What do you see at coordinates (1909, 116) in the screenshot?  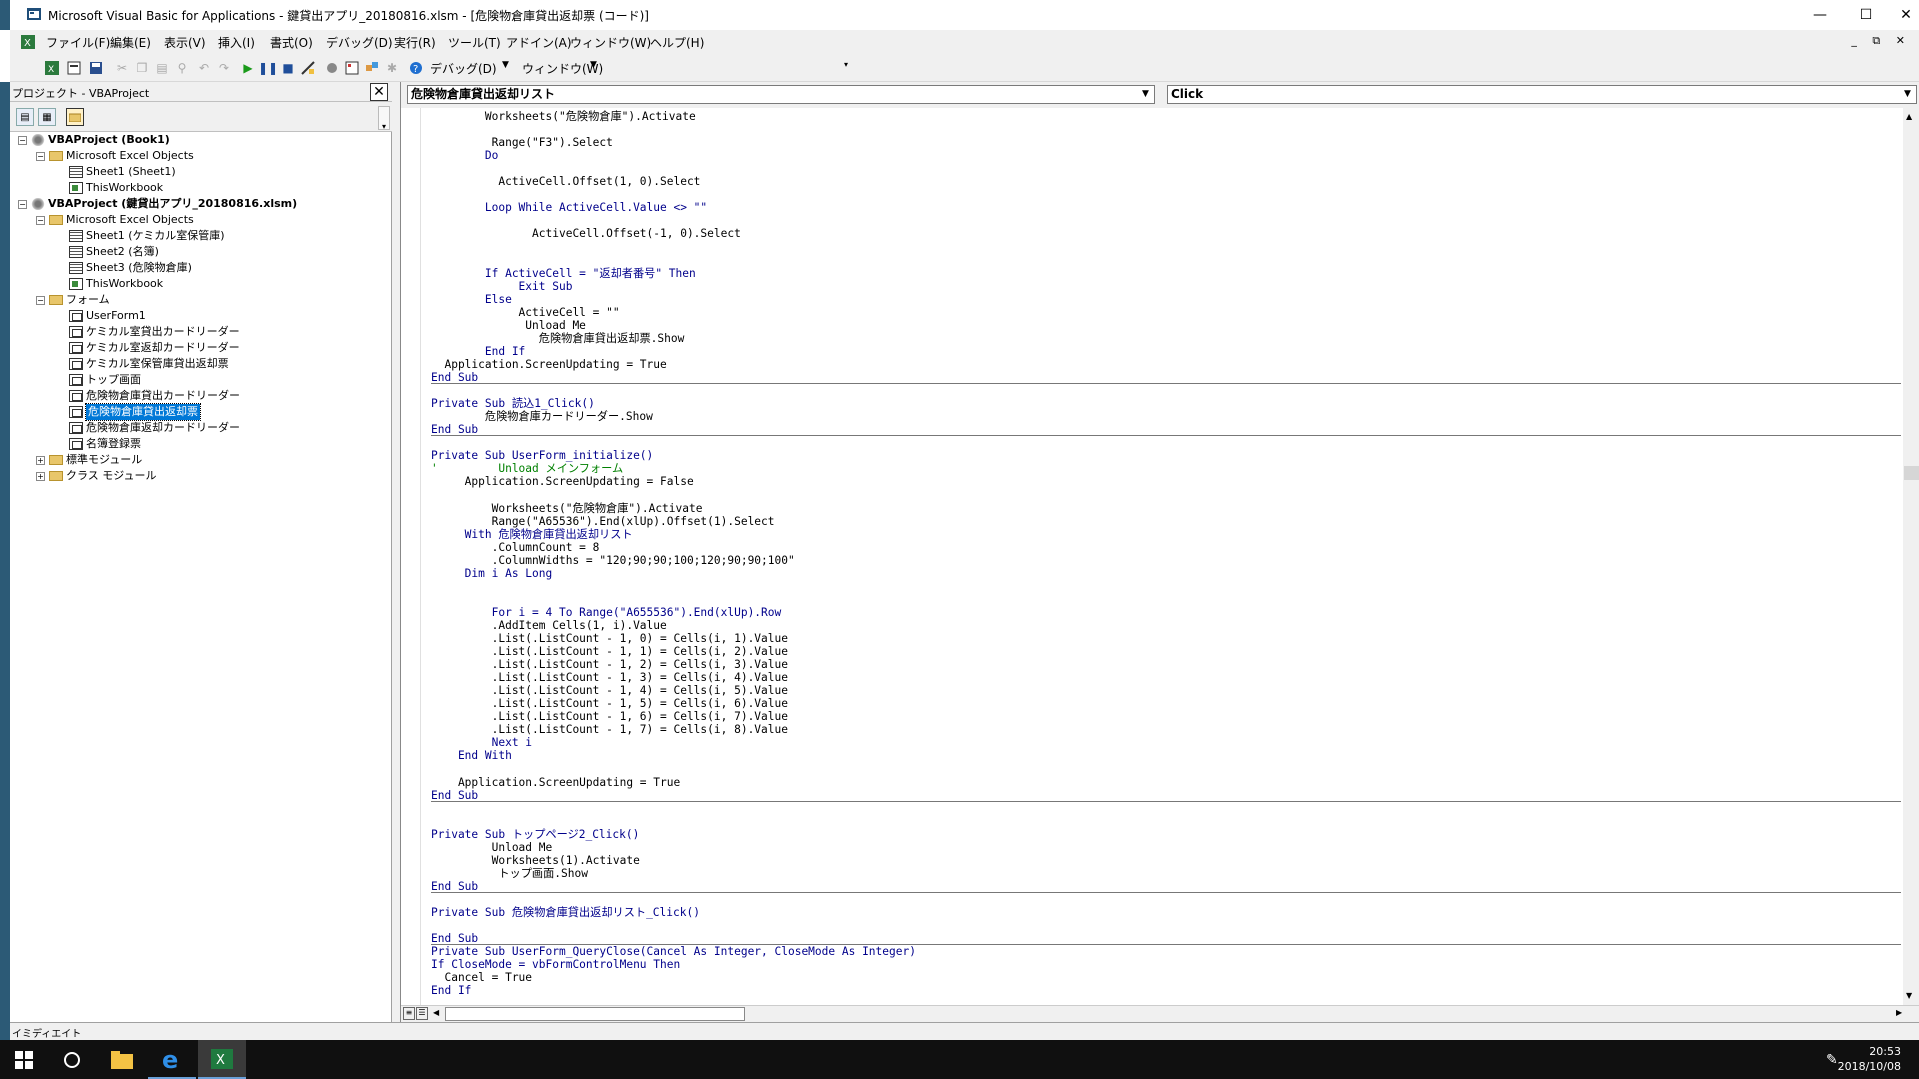 I see `scroll-up-icon: ▲` at bounding box center [1909, 116].